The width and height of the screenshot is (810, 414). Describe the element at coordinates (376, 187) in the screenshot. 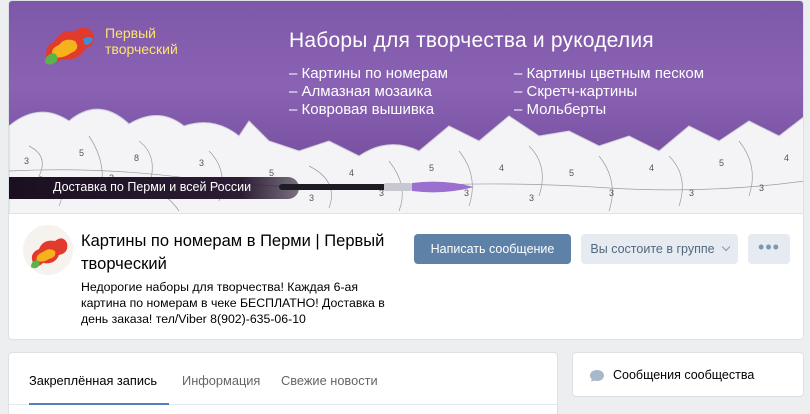

I see `brush-icon` at that location.